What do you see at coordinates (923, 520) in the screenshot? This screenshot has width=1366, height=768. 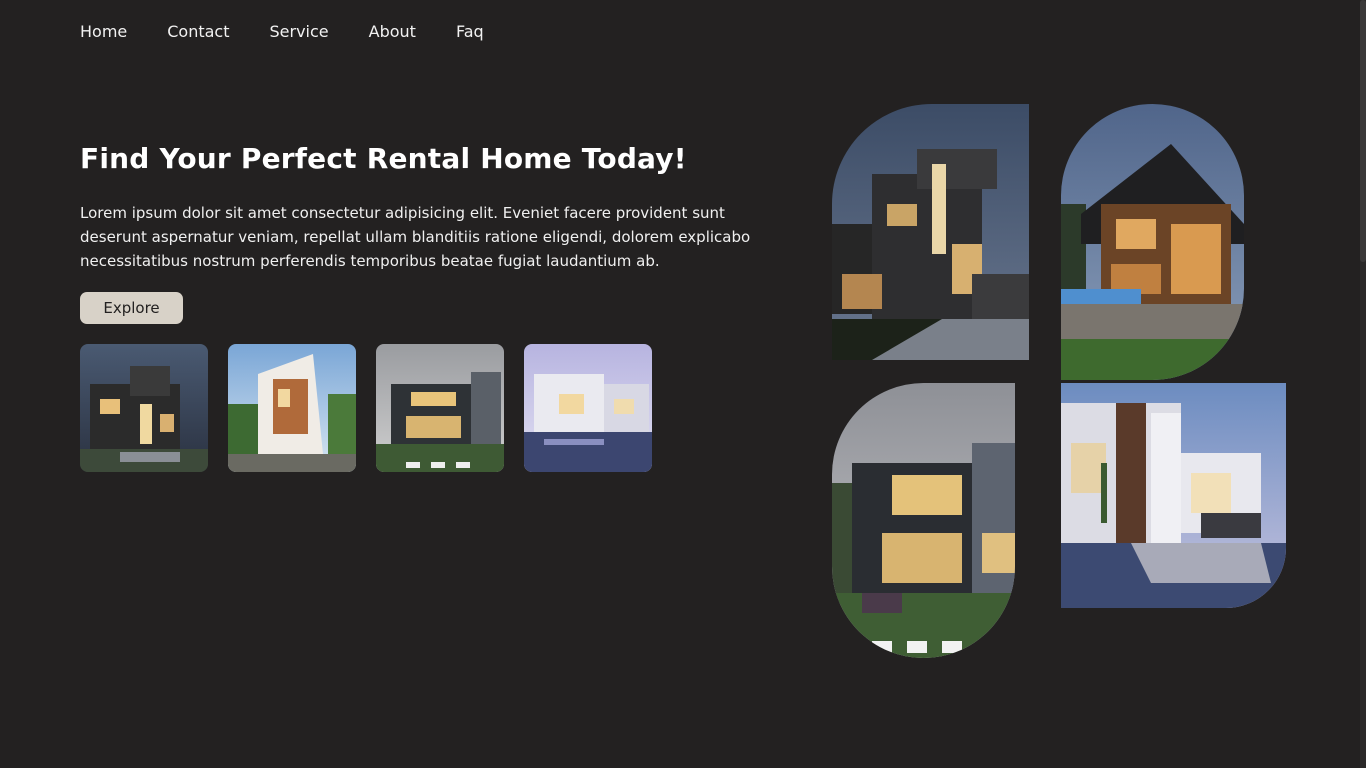 I see `gallery-photo-house-dusk` at bounding box center [923, 520].